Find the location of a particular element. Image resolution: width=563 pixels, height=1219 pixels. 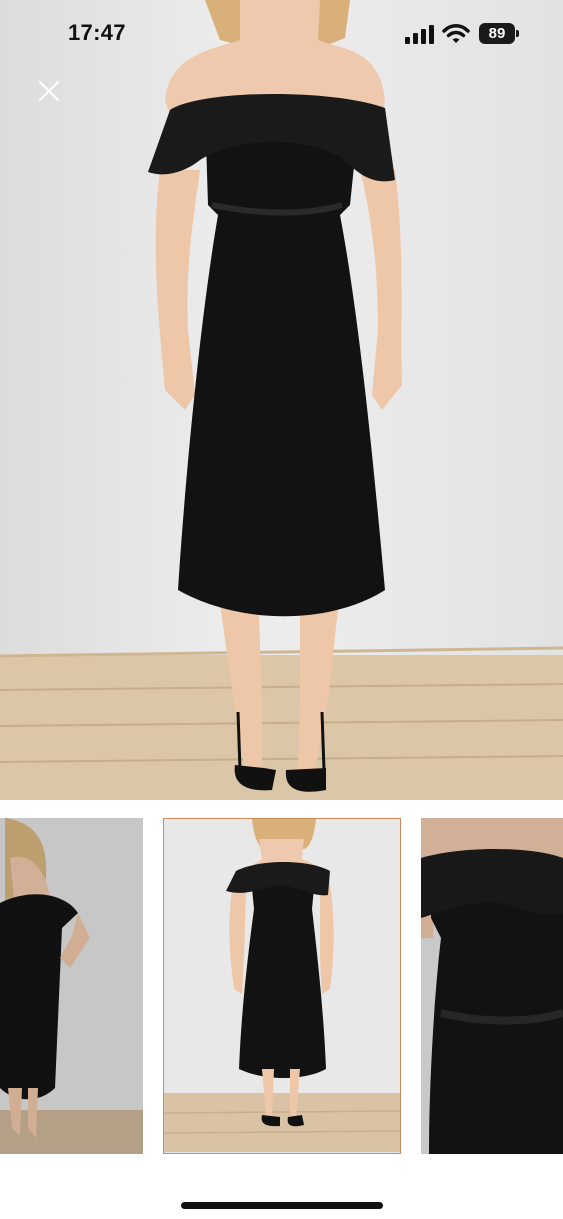

home-indicator is located at coordinates (282, 1205).